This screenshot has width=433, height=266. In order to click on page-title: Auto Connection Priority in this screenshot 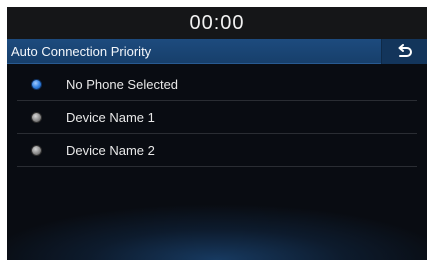, I will do `click(81, 51)`.